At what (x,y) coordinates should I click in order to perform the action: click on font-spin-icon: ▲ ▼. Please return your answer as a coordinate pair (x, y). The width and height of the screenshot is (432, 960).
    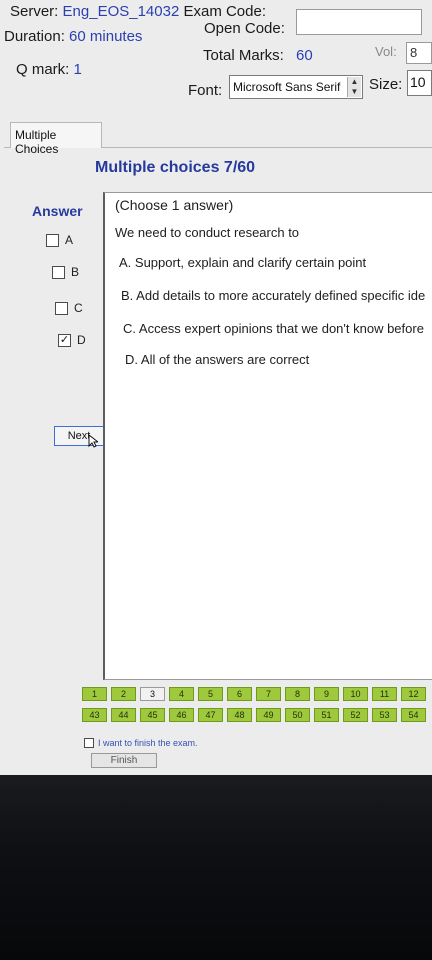
    Looking at the image, I should click on (354, 87).